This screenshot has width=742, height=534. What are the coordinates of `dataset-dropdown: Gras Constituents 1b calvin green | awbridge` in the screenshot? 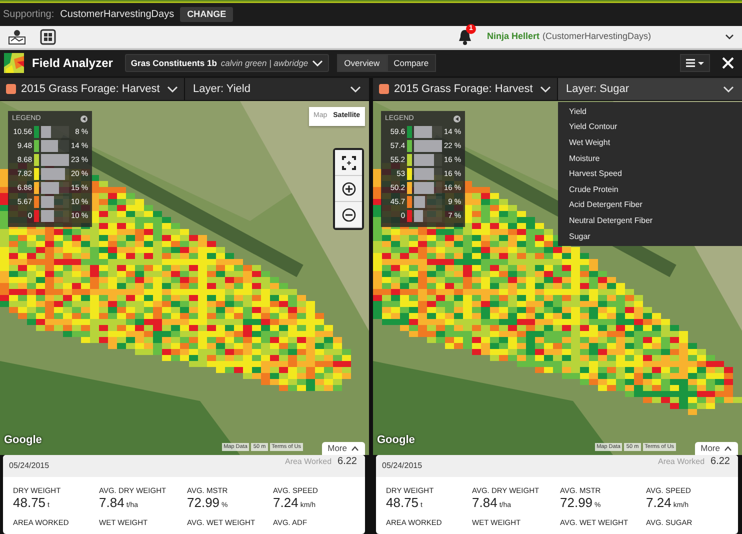 It's located at (227, 63).